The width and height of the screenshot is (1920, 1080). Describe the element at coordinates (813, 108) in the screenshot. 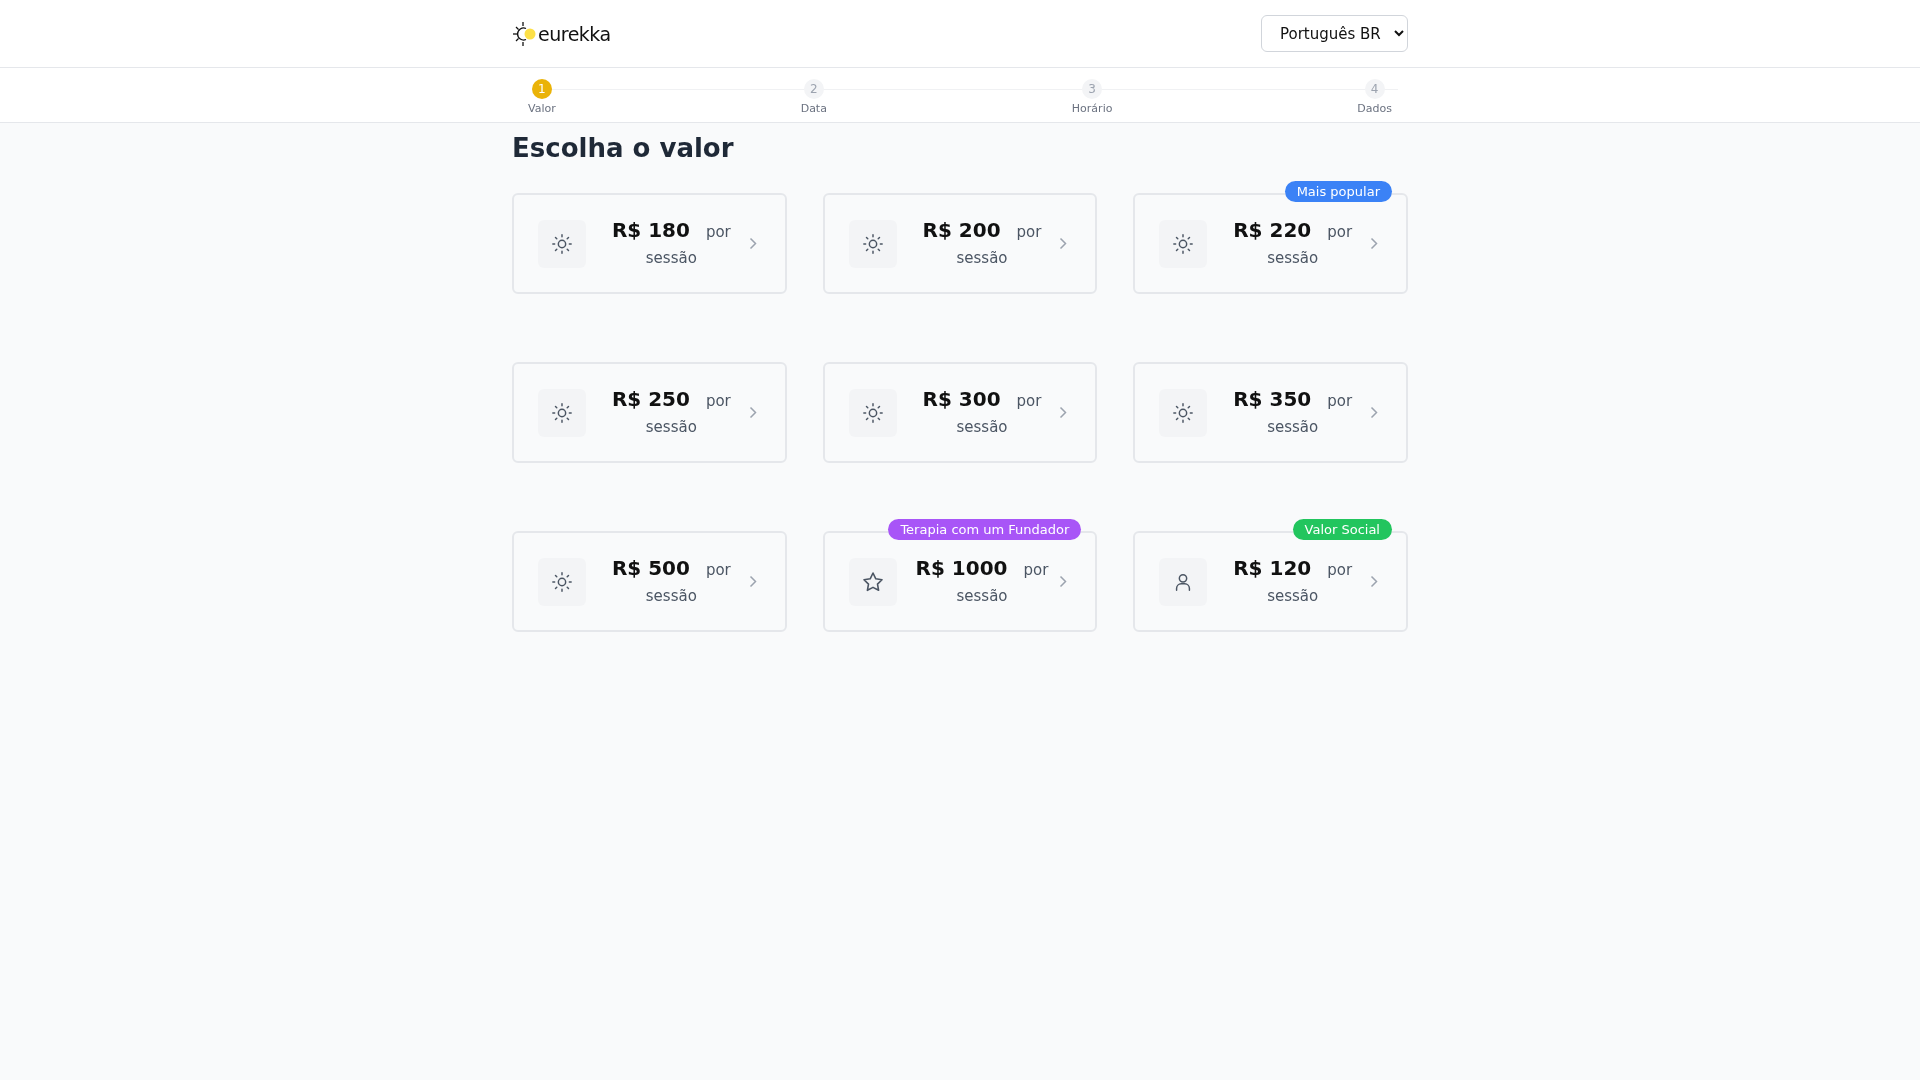

I see `step-label: Data` at that location.